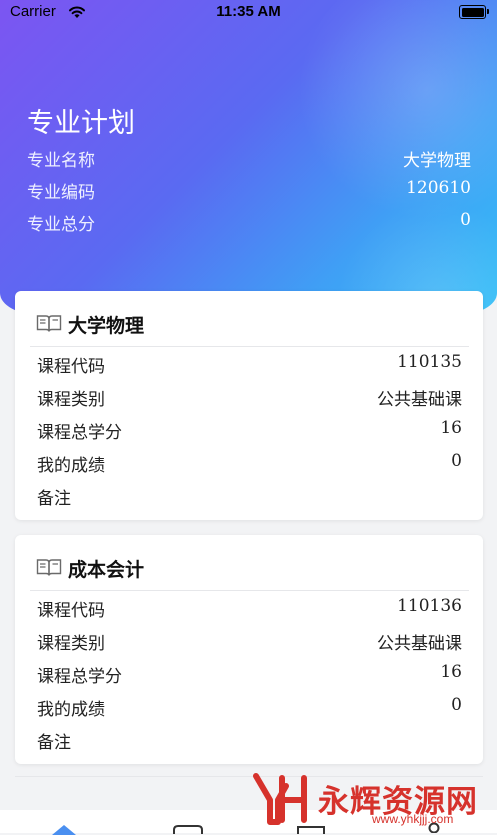  What do you see at coordinates (61, 193) in the screenshot?
I see `major-code-label: 专业编码` at bounding box center [61, 193].